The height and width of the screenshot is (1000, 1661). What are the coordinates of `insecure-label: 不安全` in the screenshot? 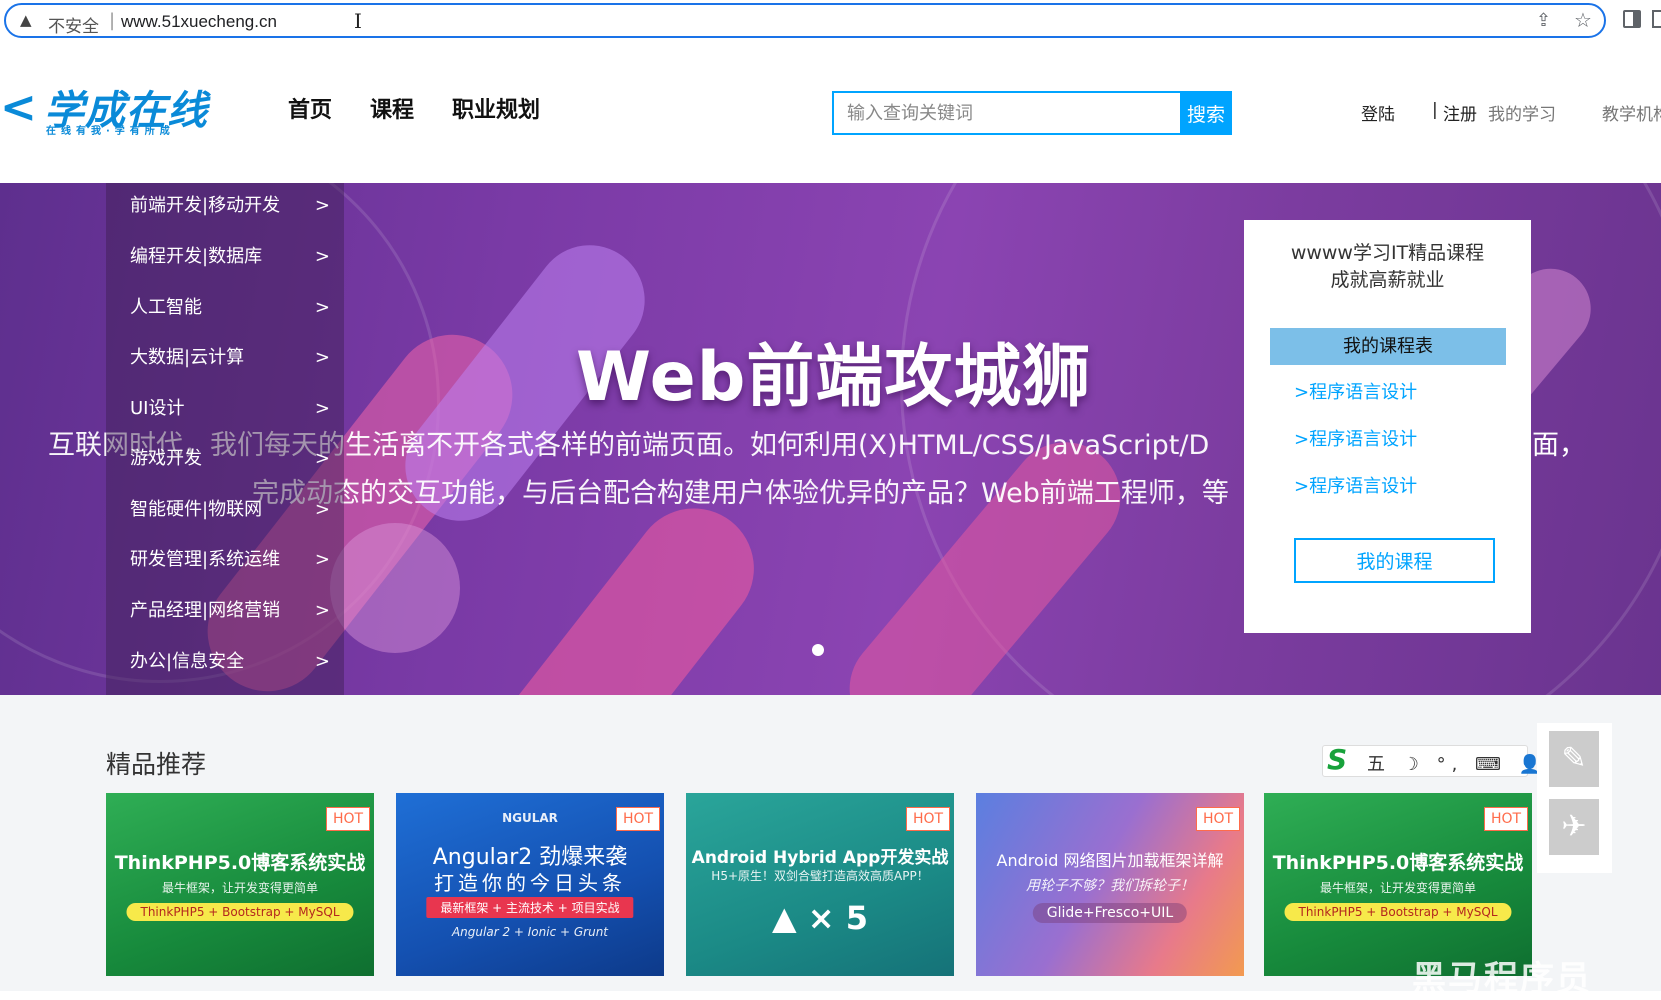 It's located at (73, 24).